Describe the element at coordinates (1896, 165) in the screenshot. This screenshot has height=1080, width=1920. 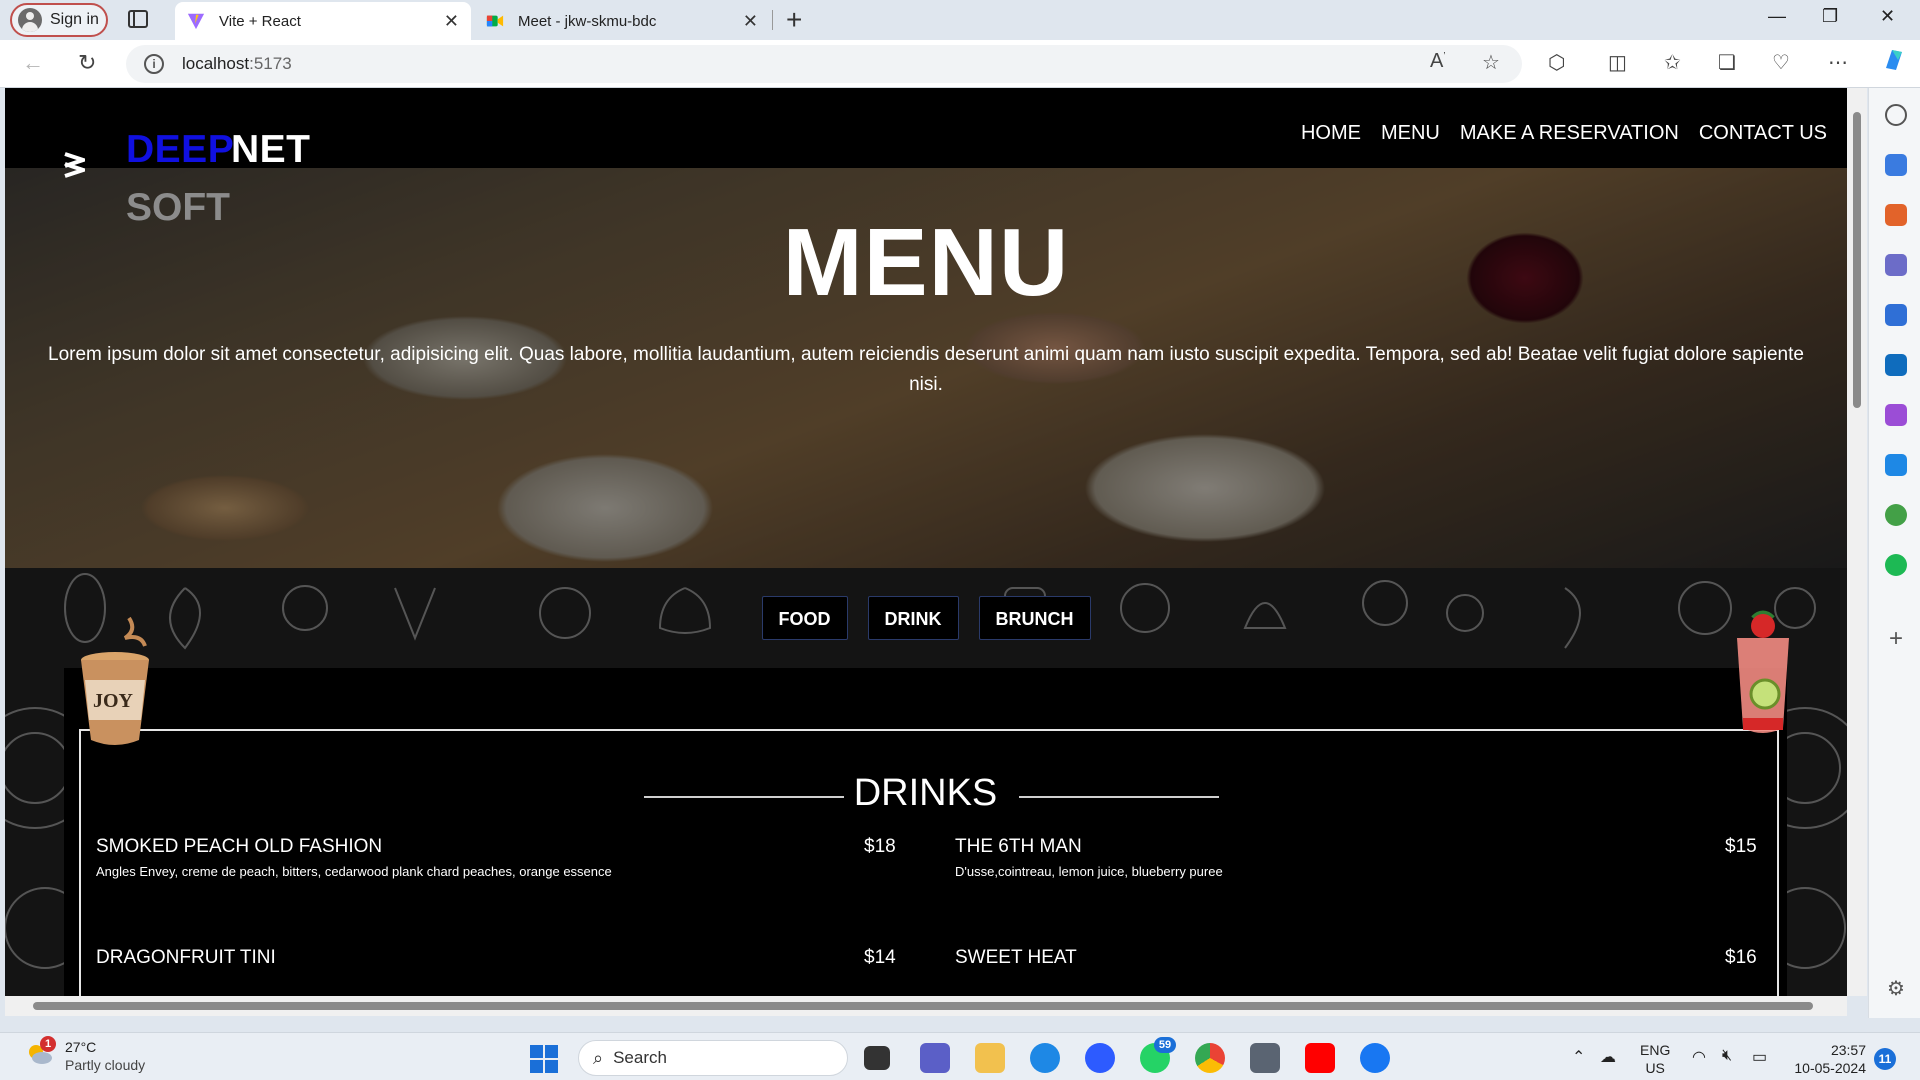
I see `shopping-tag-icon` at that location.